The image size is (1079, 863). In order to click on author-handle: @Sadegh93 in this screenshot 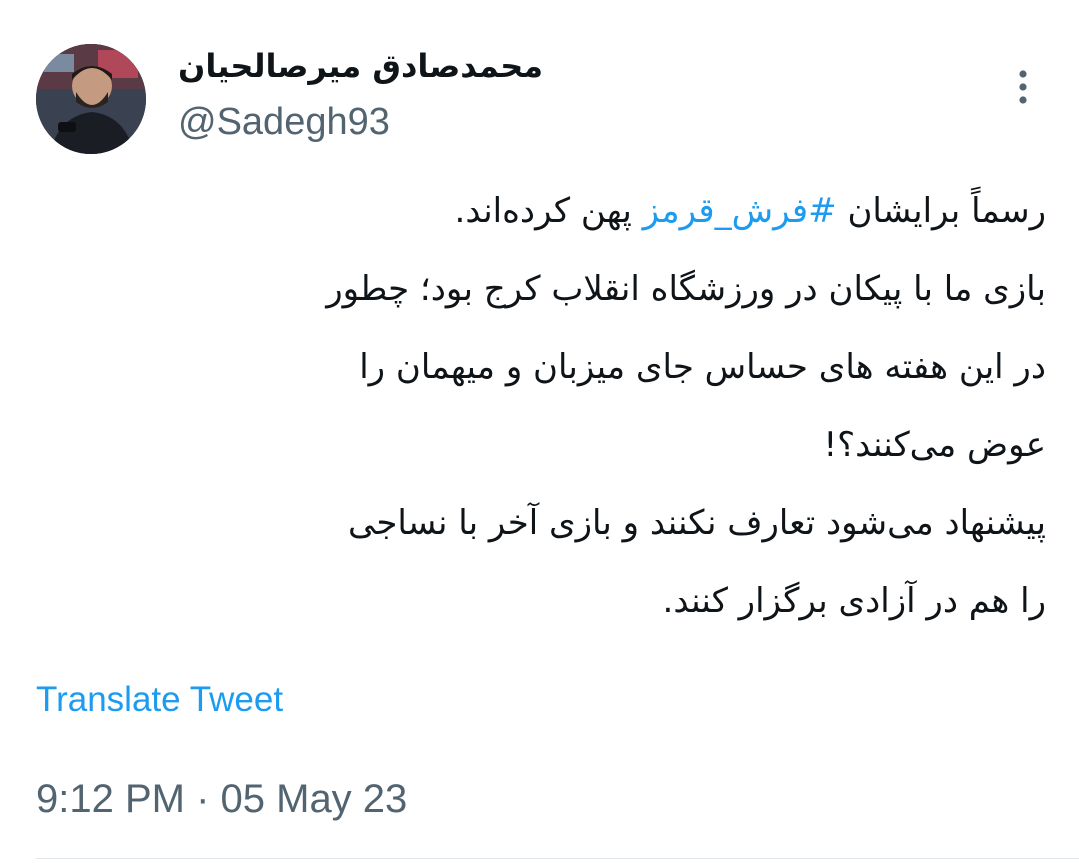, I will do `click(284, 122)`.